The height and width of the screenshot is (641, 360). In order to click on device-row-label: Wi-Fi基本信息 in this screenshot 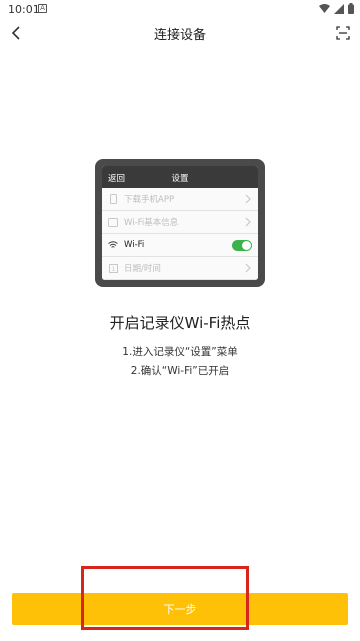, I will do `click(151, 223)`.